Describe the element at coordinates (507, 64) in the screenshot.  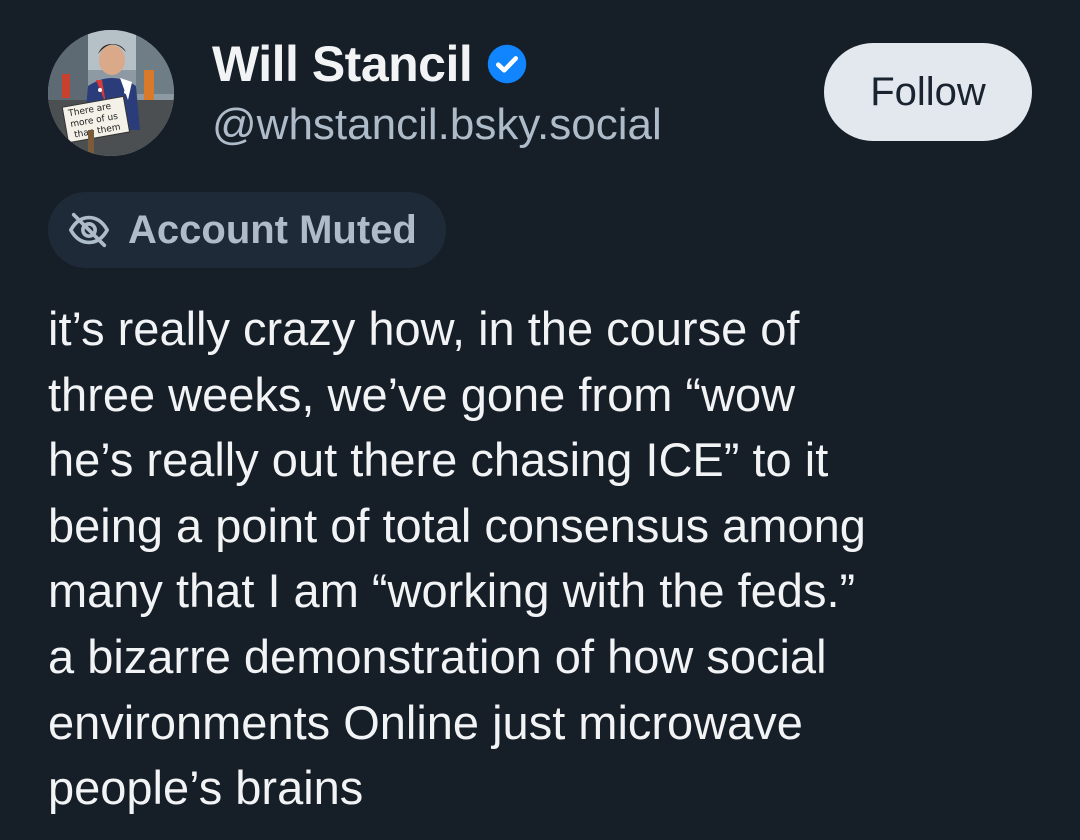
I see `verified-badge-icon` at that location.